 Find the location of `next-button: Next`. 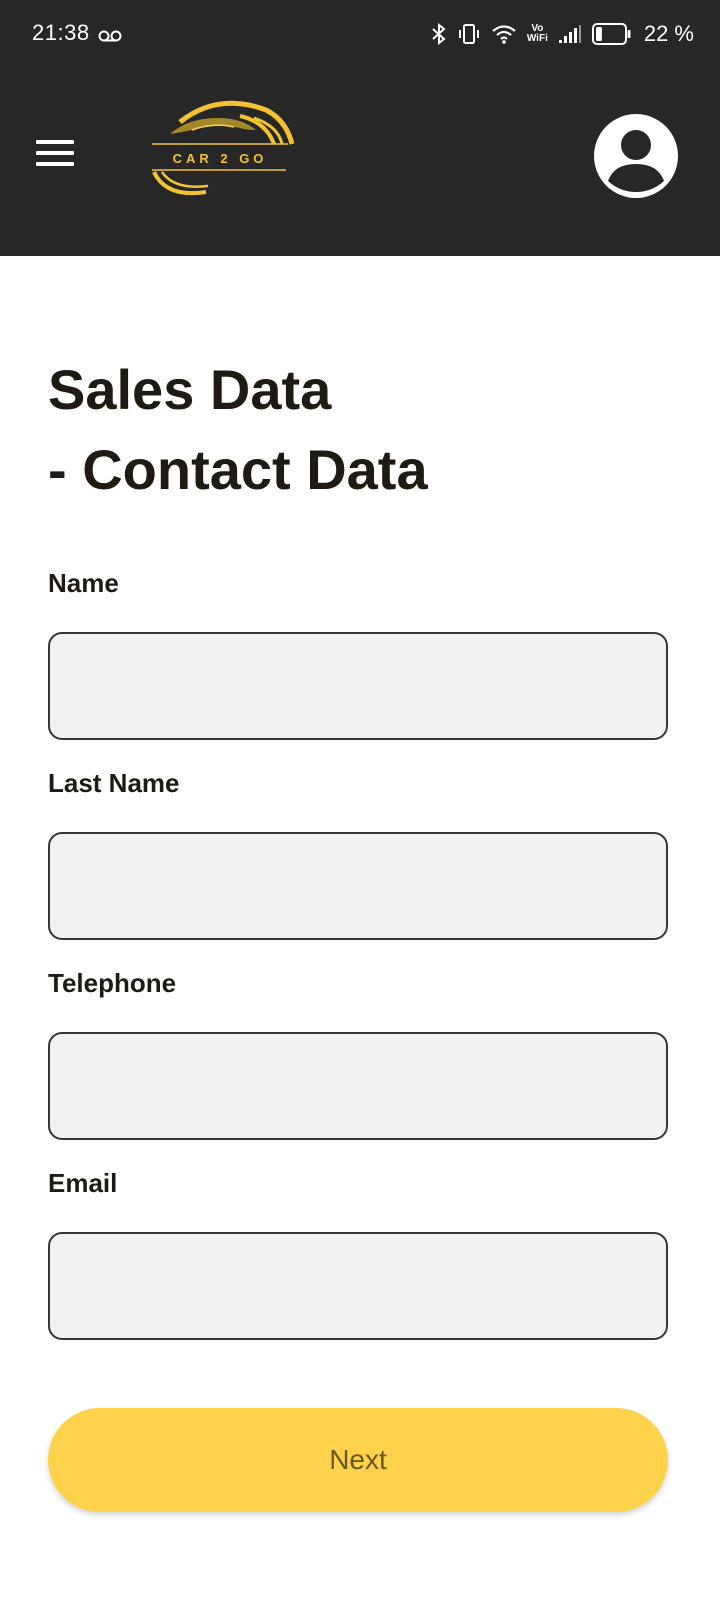

next-button: Next is located at coordinates (358, 1460).